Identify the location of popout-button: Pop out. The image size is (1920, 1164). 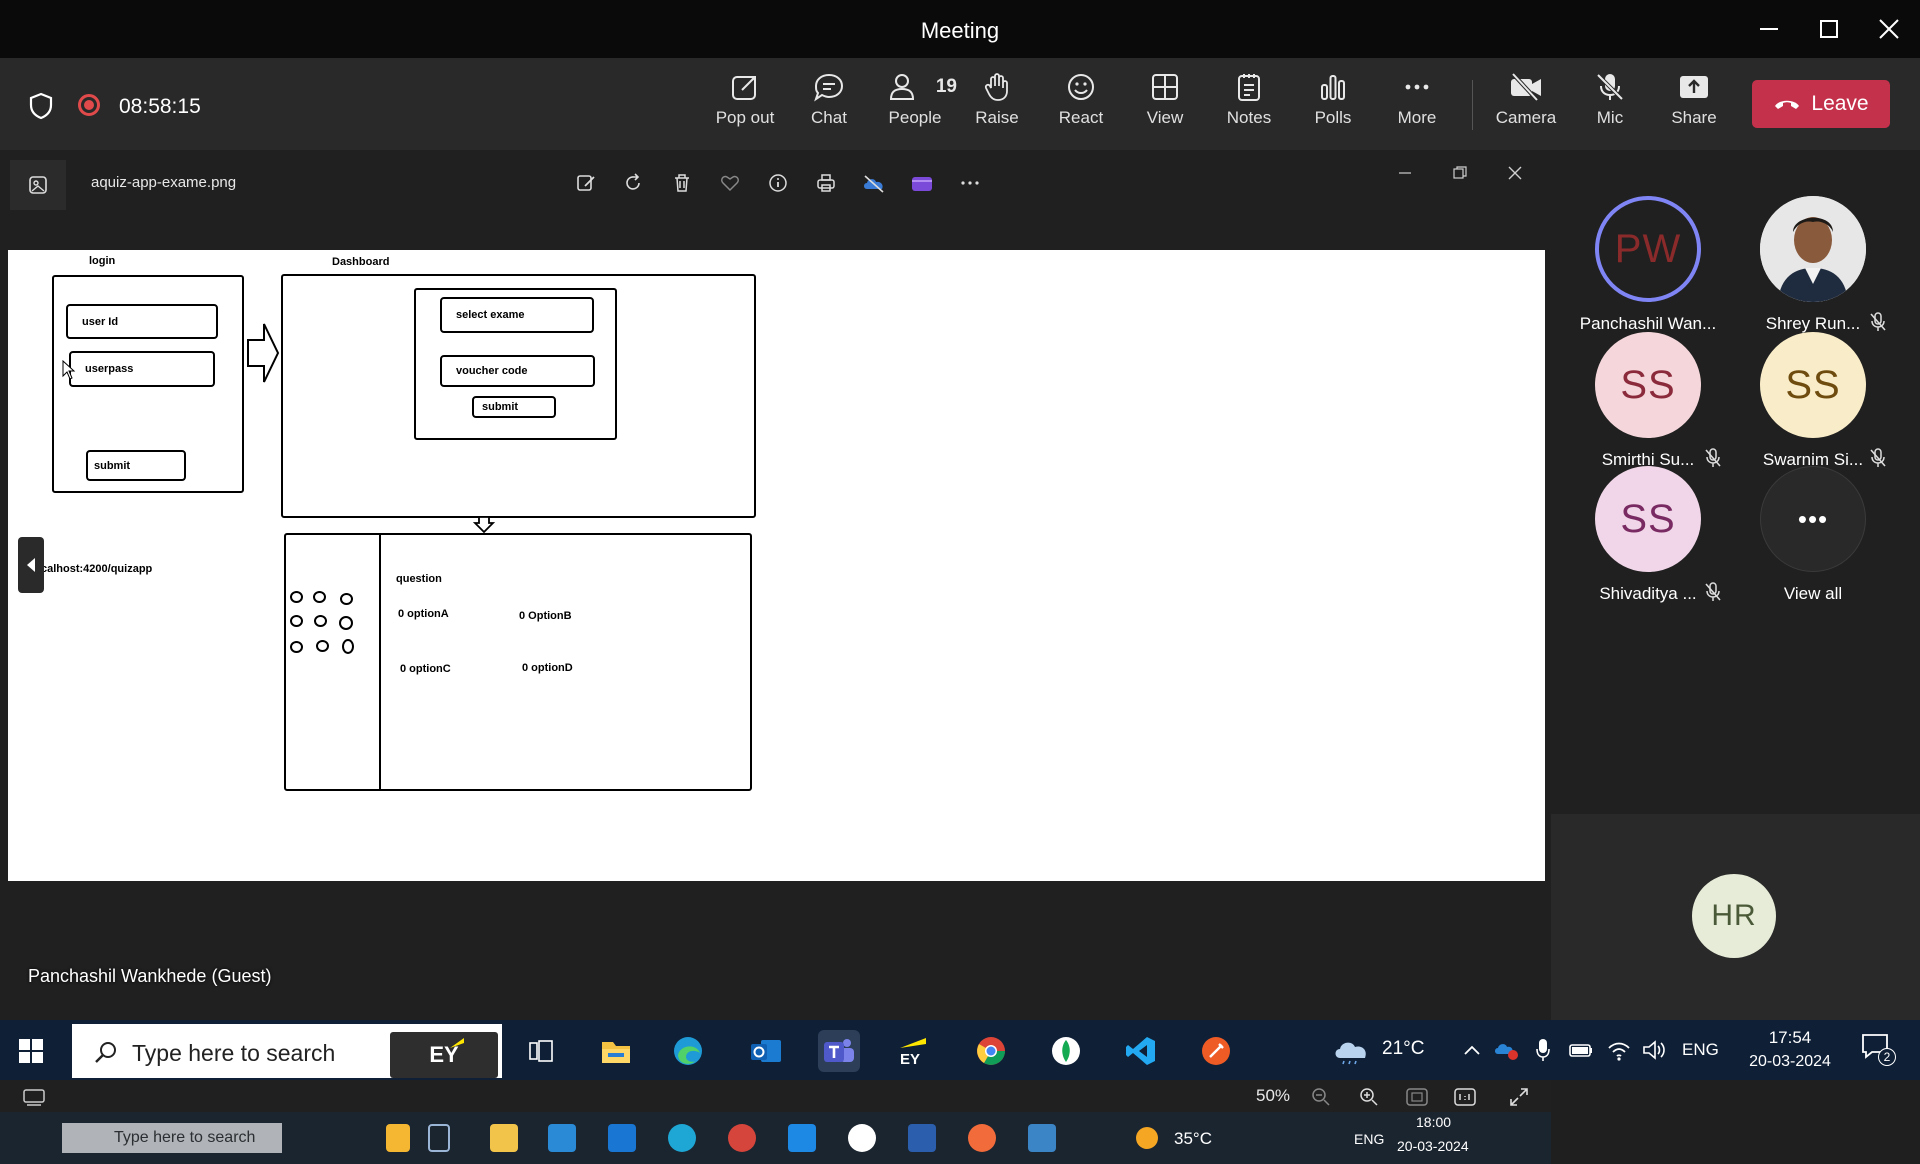
(745, 105).